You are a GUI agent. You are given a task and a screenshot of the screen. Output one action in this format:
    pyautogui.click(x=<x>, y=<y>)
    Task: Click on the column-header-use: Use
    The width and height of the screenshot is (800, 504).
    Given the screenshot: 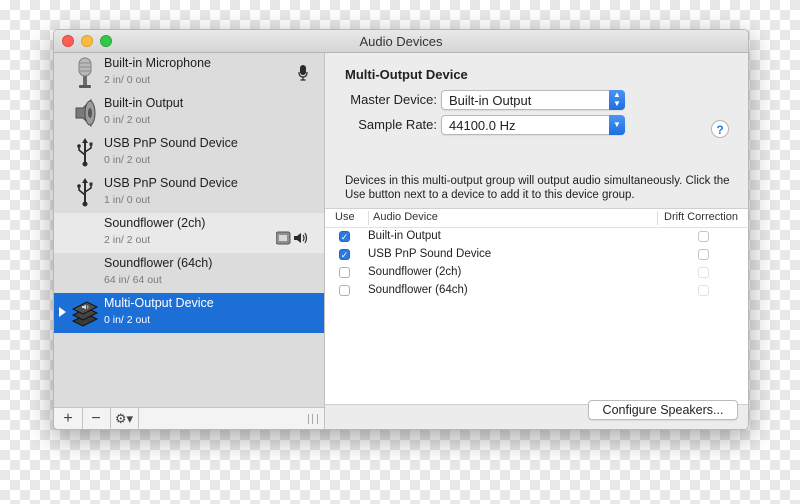 What is the action you would take?
    pyautogui.click(x=345, y=217)
    